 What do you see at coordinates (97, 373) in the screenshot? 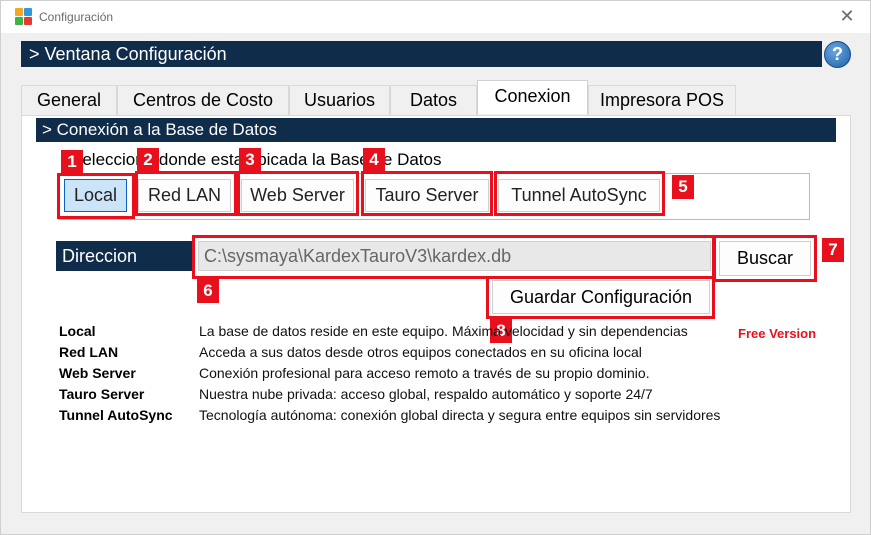
I see `description-name: Web Server` at bounding box center [97, 373].